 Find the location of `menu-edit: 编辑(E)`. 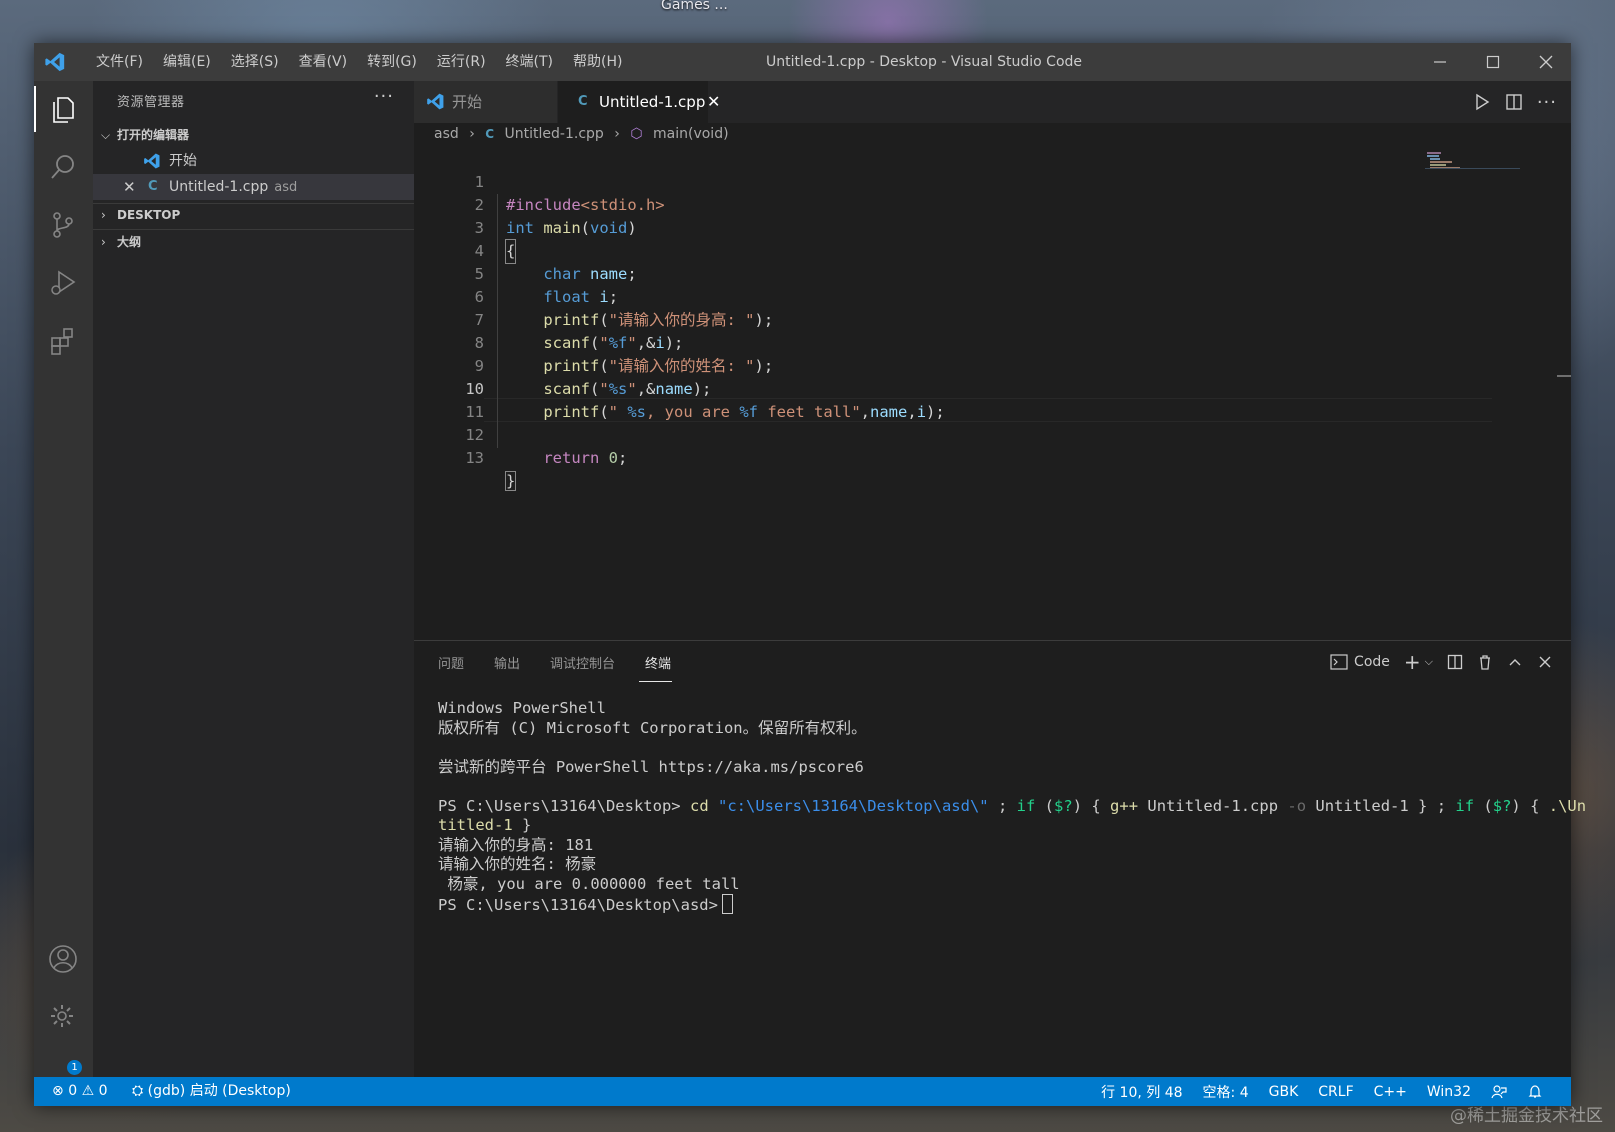

menu-edit: 编辑(E) is located at coordinates (187, 62).